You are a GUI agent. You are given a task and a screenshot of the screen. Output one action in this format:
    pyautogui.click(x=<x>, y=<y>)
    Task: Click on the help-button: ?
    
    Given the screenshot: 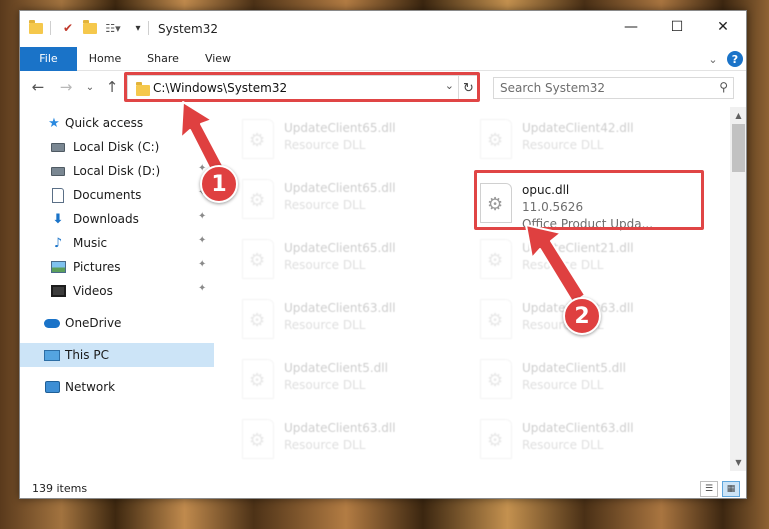 What is the action you would take?
    pyautogui.click(x=735, y=59)
    